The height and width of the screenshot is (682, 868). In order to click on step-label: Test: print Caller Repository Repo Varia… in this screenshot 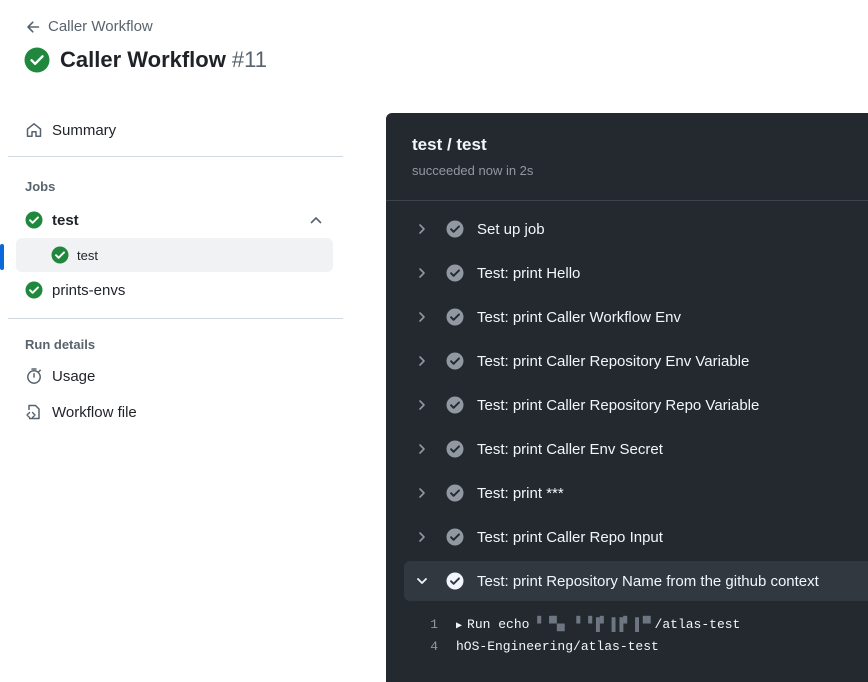, I will do `click(618, 405)`.